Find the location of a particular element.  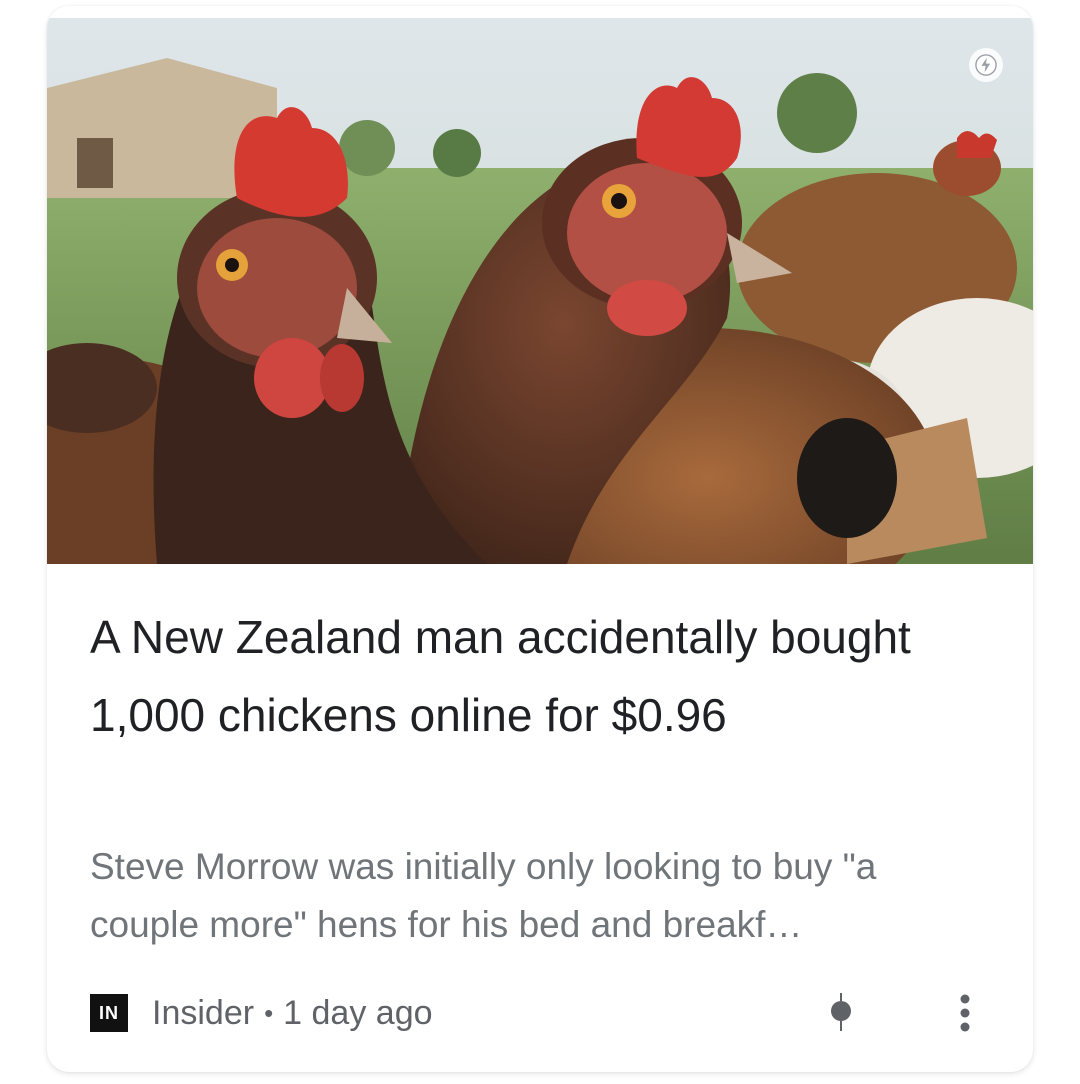

more-vert-icon is located at coordinates (965, 1013).